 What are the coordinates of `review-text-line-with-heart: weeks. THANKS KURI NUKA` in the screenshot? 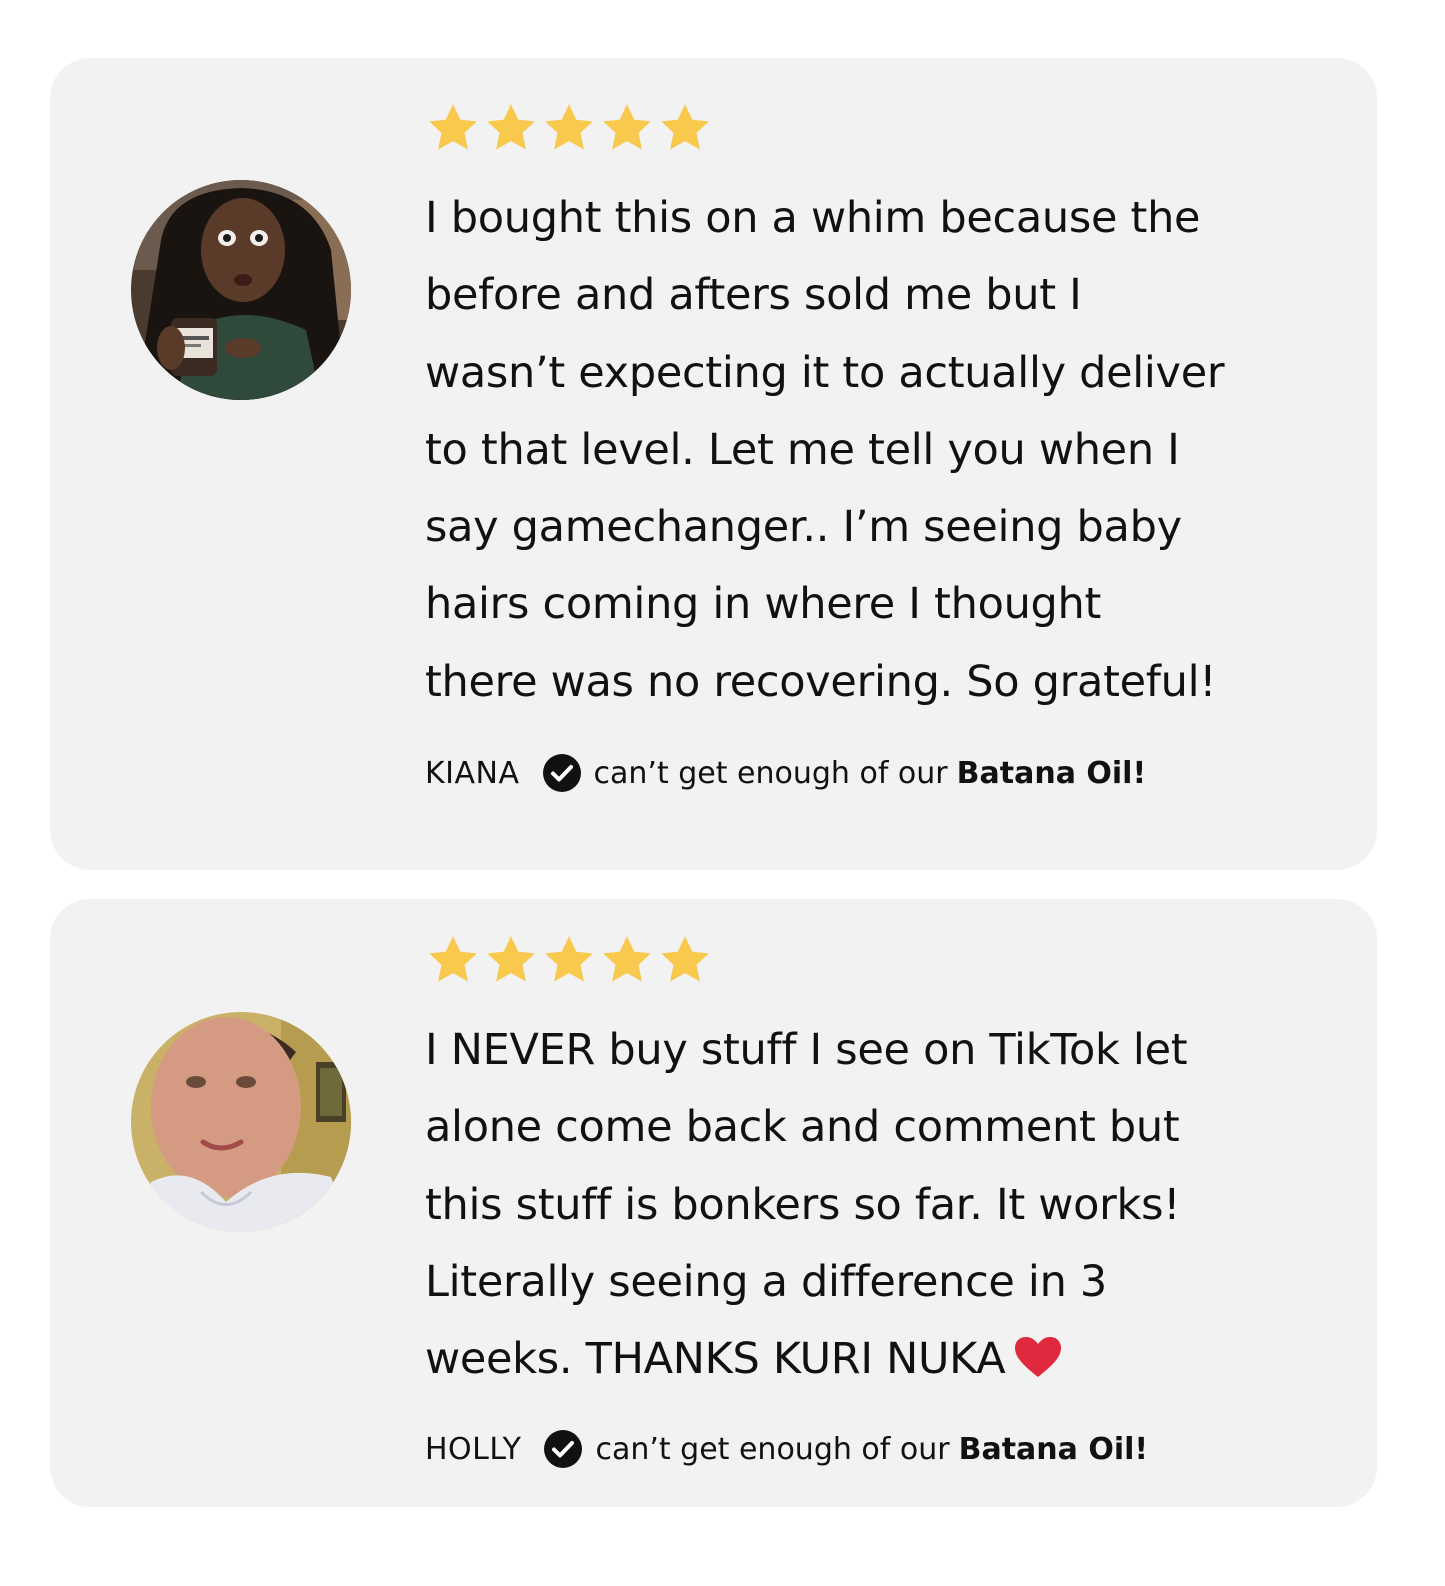 It's located at (875, 1359).